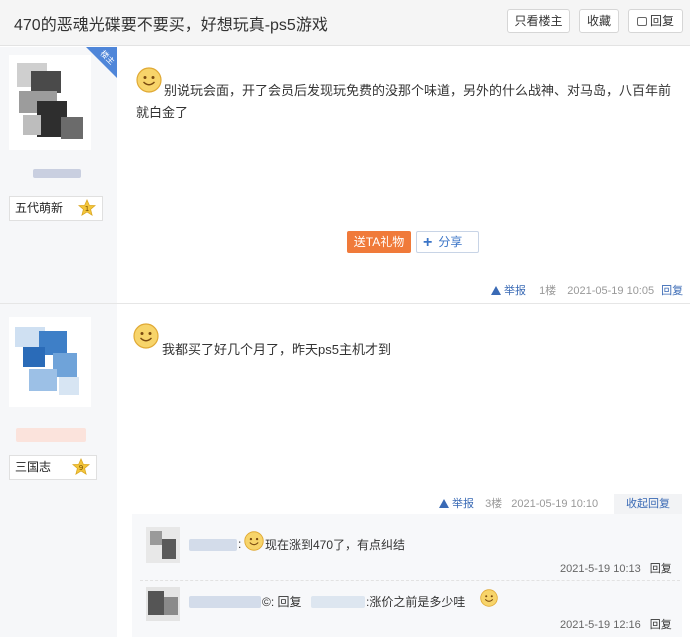 This screenshot has width=690, height=637. I want to click on reply2-reply-link: 回复, so click(661, 625).